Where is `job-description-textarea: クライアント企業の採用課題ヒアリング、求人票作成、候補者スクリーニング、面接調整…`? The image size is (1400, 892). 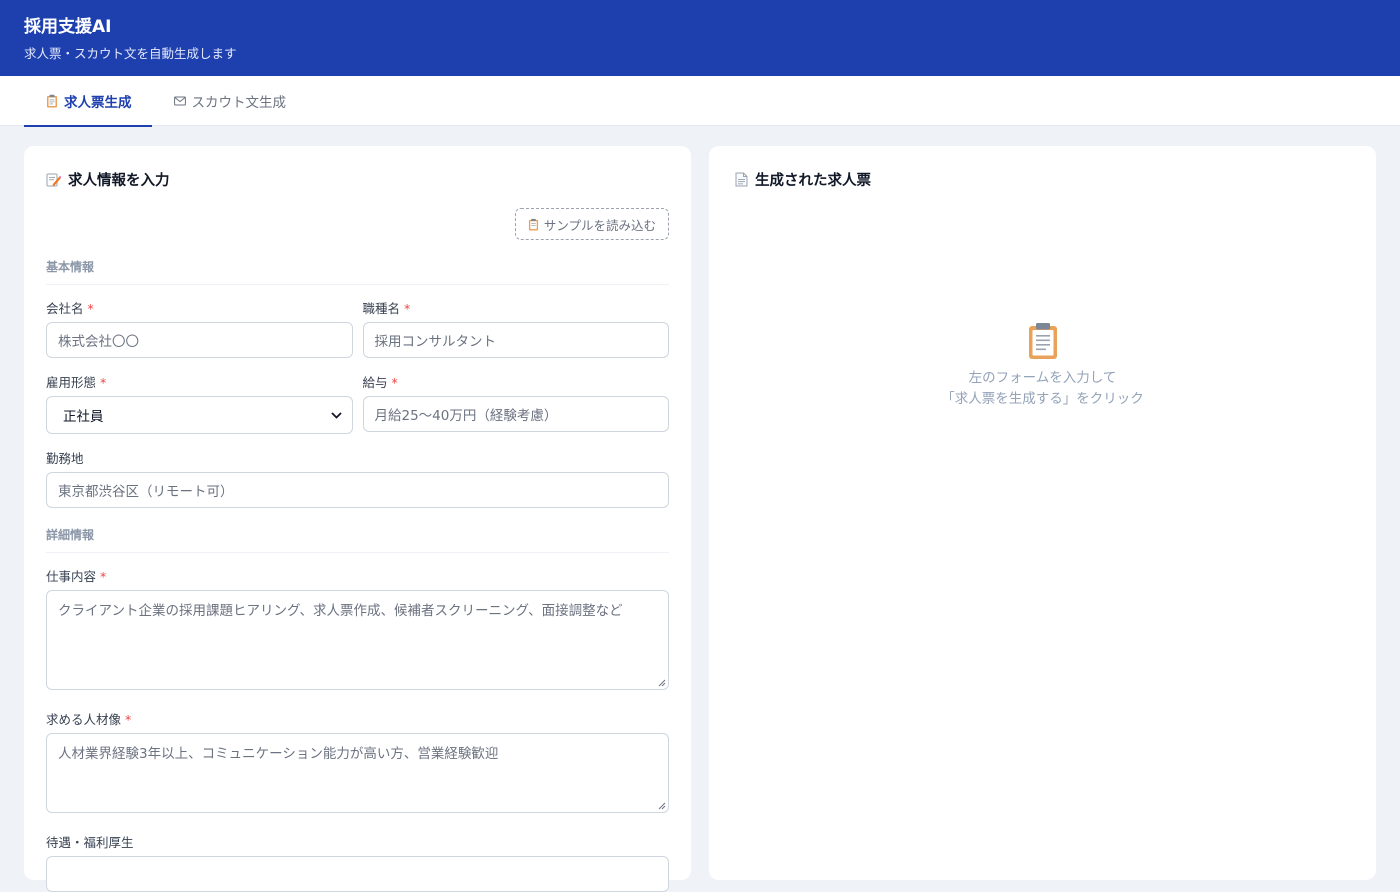 job-description-textarea: クライアント企業の採用課題ヒアリング、求人票作成、候補者スクリーニング、面接調整… is located at coordinates (357, 640).